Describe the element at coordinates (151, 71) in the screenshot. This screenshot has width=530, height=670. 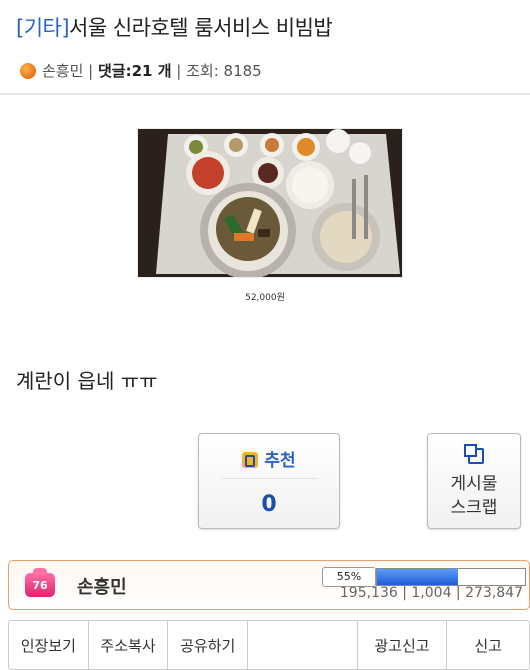
I see `comments-count: 21 개` at that location.